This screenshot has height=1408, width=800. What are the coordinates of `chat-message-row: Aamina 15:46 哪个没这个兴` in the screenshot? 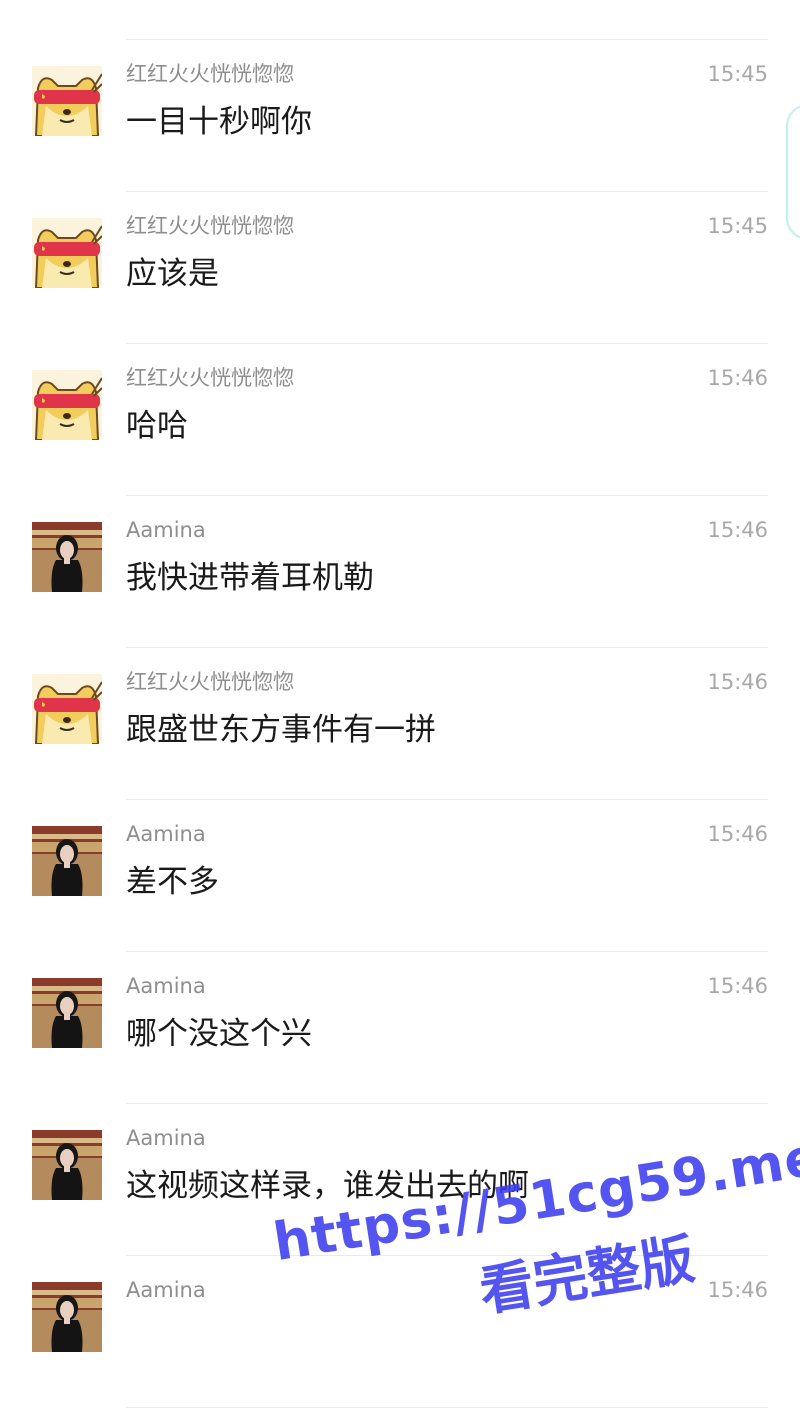 It's located at (400, 1028).